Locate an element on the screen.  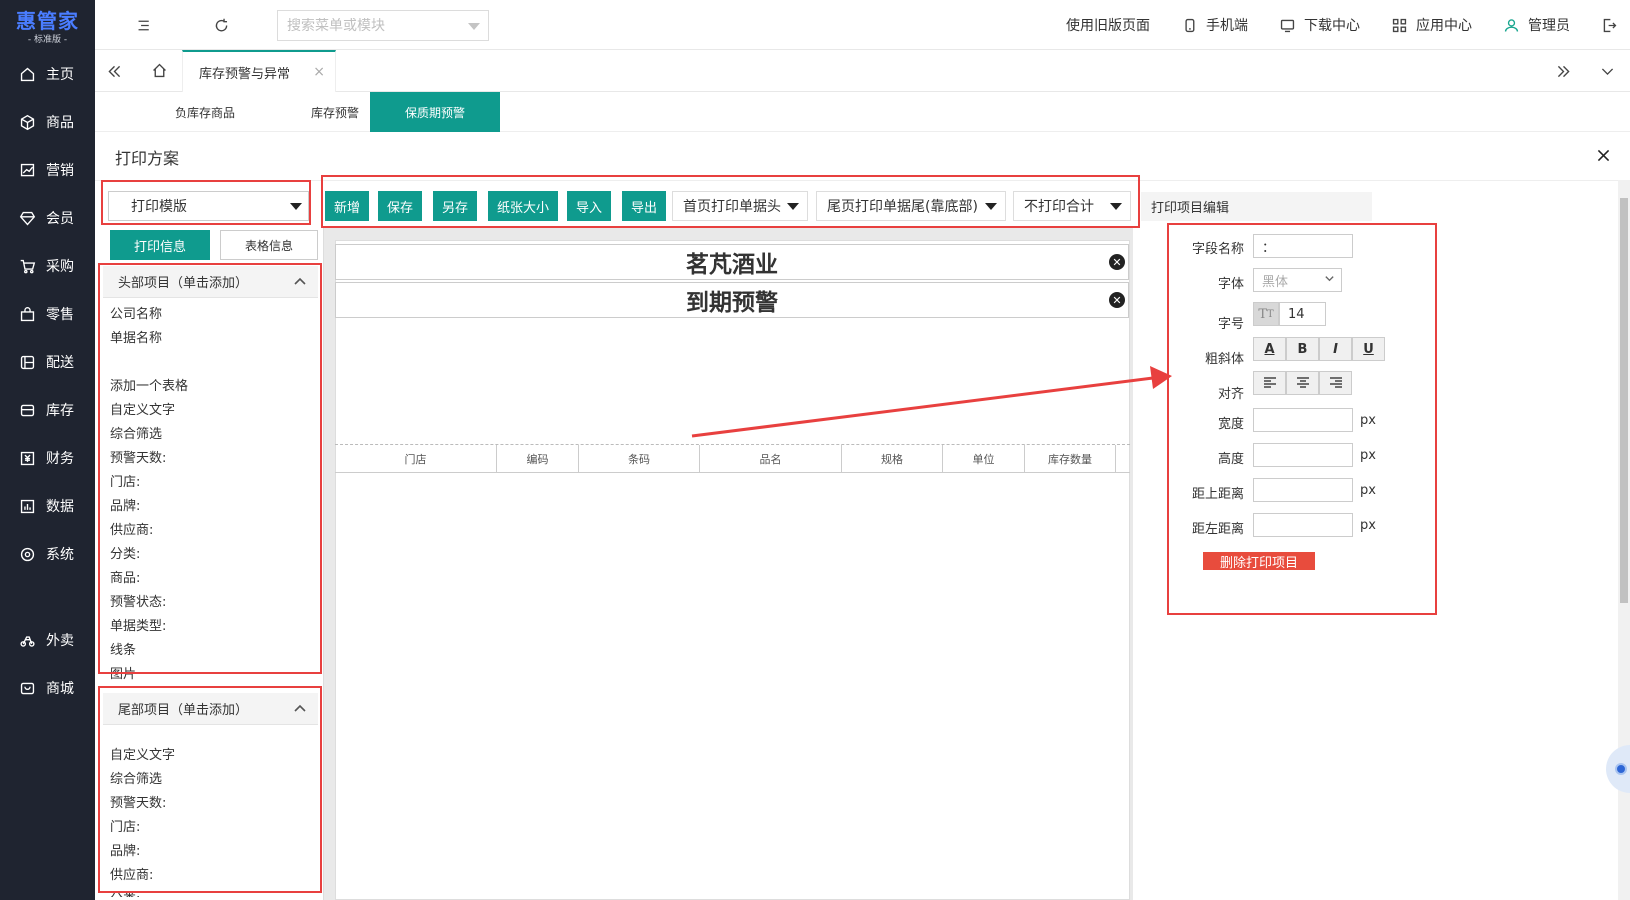
close-tab-icon: × is located at coordinates (319, 72).